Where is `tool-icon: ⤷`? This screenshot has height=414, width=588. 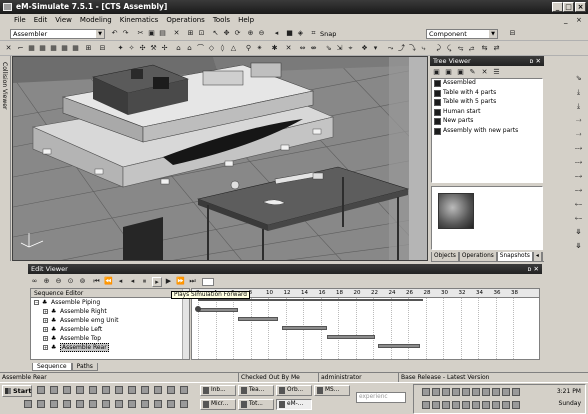 tool-icon: ⤷ is located at coordinates (423, 48).